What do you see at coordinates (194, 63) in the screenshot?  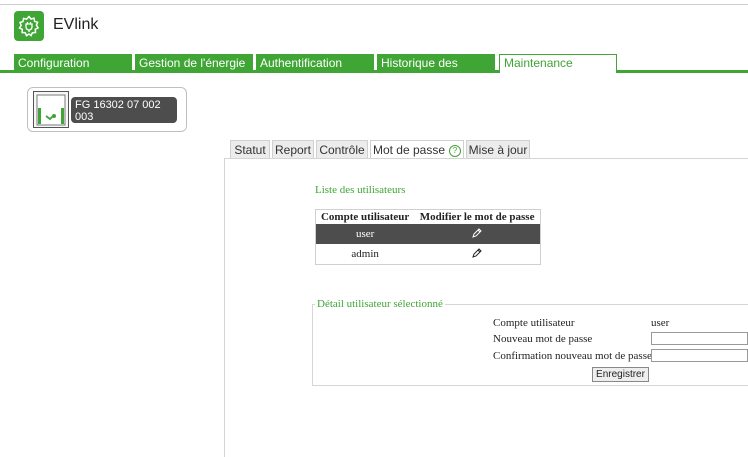 I see `nav-energy-management: Gestion de l'énergie` at bounding box center [194, 63].